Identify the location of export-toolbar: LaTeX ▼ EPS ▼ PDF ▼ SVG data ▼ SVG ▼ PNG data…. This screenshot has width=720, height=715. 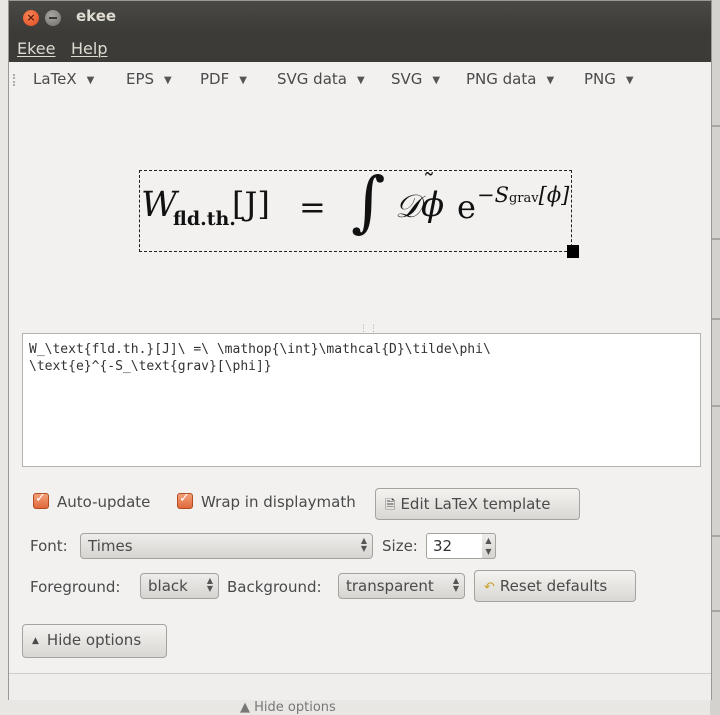
(360, 80).